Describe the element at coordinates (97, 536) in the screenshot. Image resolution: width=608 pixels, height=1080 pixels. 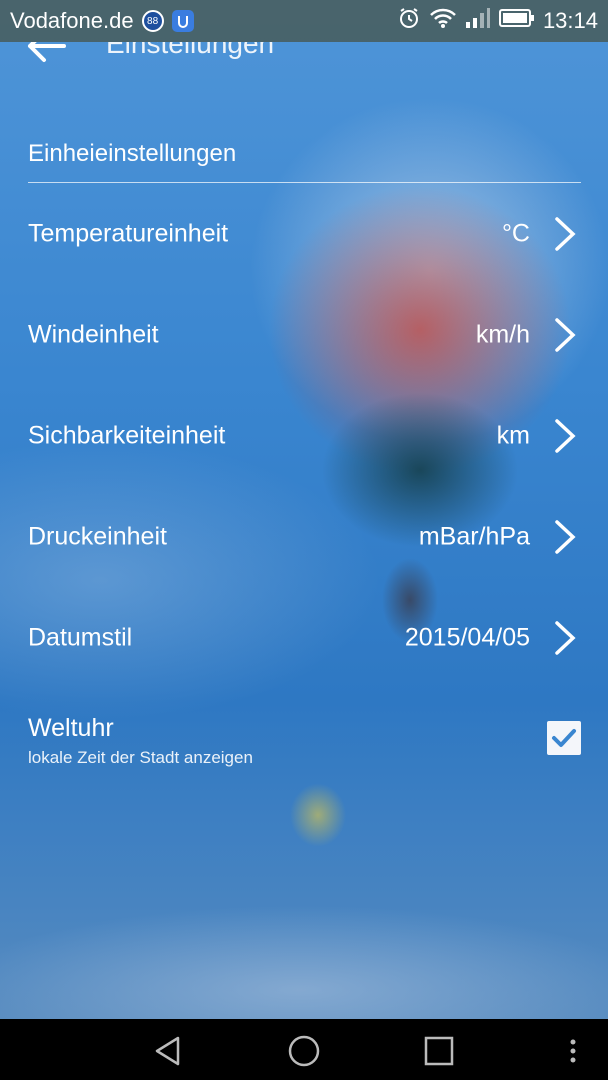
I see `setting-label: Druckeinheit` at that location.